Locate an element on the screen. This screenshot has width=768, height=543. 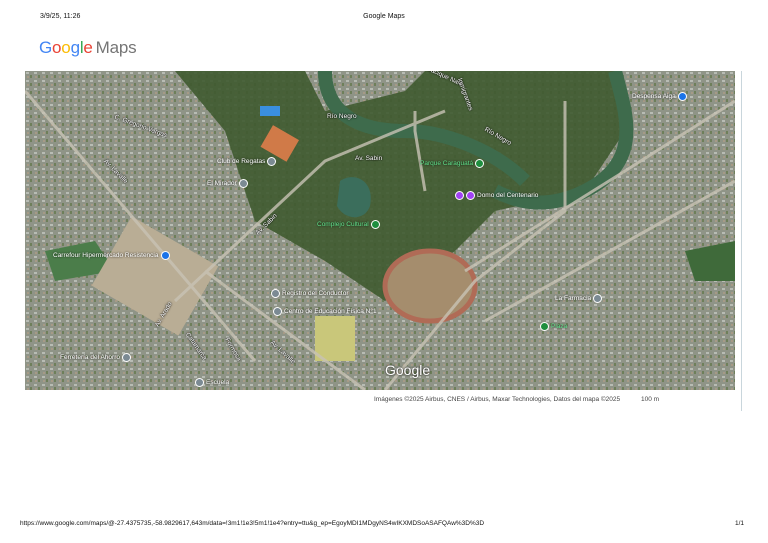
street-label: Av. Sabin is located at coordinates (369, 158).